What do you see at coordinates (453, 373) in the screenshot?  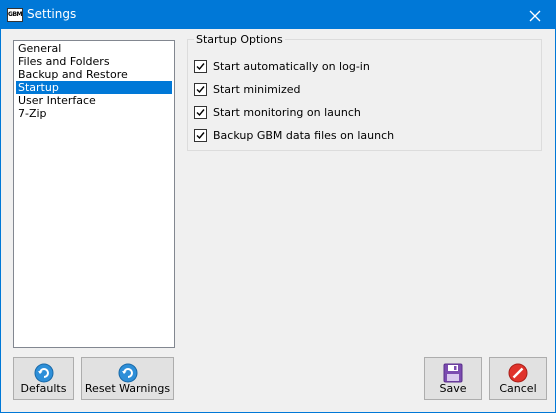 I see `floppy-disk-icon` at bounding box center [453, 373].